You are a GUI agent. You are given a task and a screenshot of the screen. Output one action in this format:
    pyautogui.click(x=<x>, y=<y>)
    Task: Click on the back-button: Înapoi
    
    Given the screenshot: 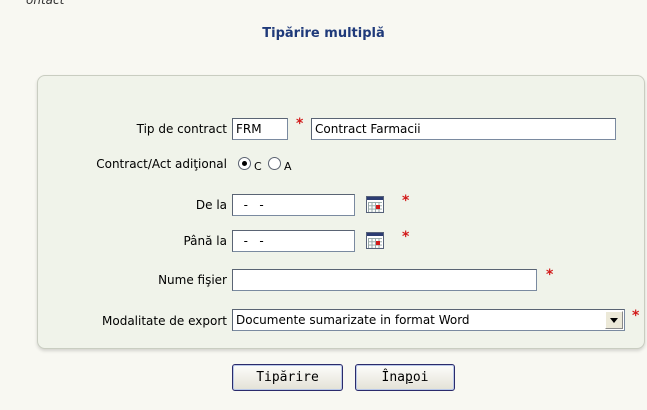 What is the action you would take?
    pyautogui.click(x=405, y=377)
    